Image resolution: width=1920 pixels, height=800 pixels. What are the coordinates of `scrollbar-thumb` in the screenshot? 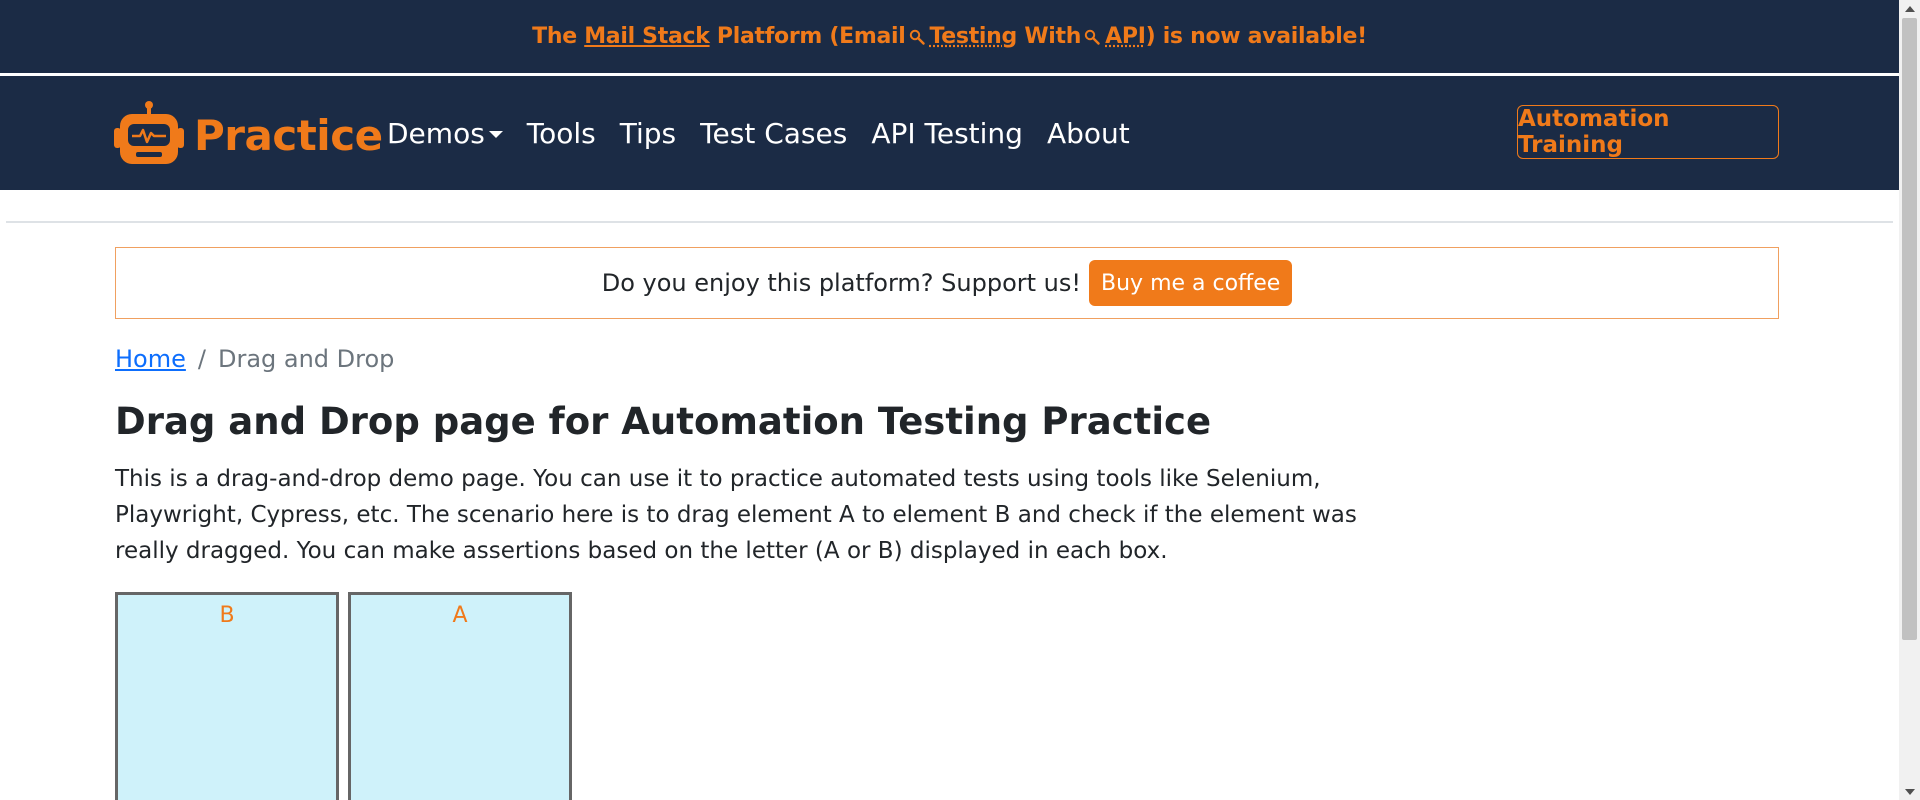 It's located at (1909, 329).